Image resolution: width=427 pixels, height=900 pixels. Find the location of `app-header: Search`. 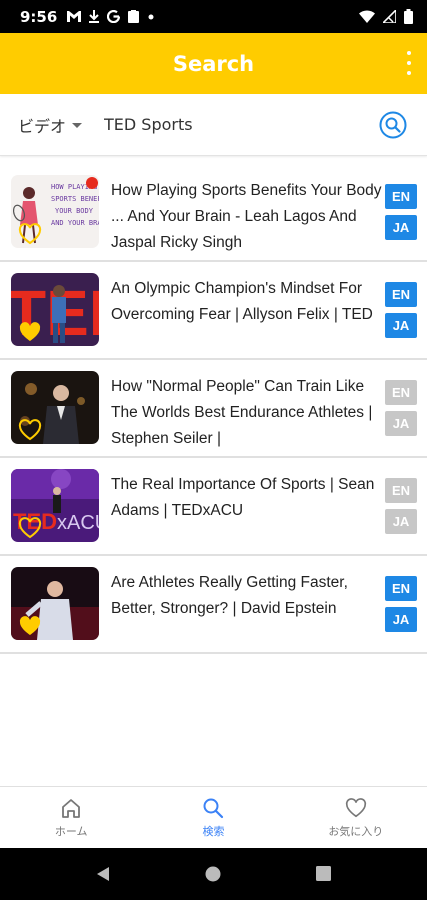

app-header: Search is located at coordinates (213, 63).